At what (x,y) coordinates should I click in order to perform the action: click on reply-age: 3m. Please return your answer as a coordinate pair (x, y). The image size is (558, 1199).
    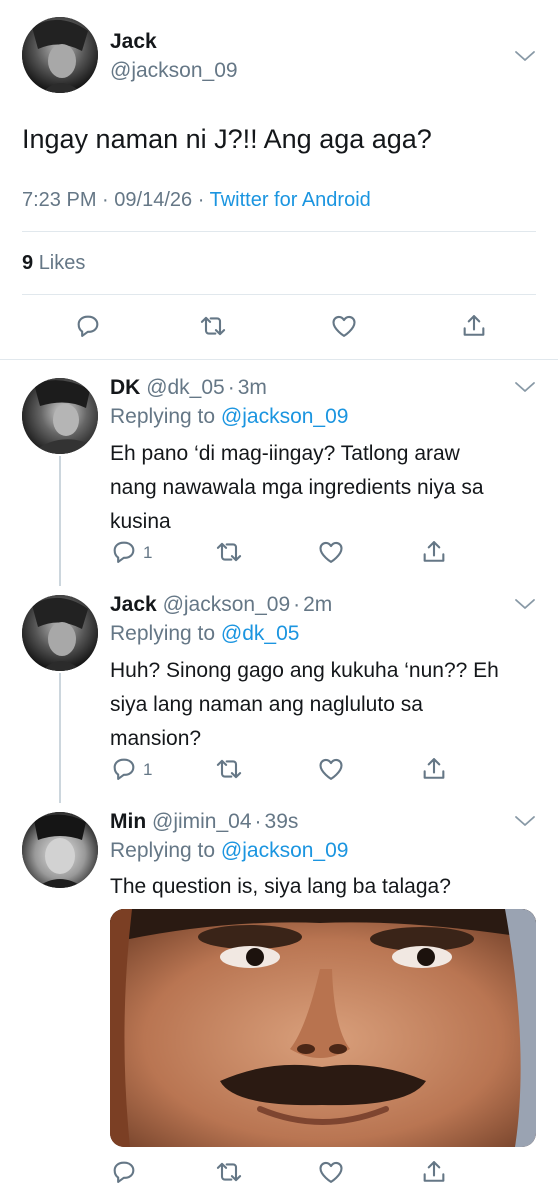
    Looking at the image, I should click on (252, 387).